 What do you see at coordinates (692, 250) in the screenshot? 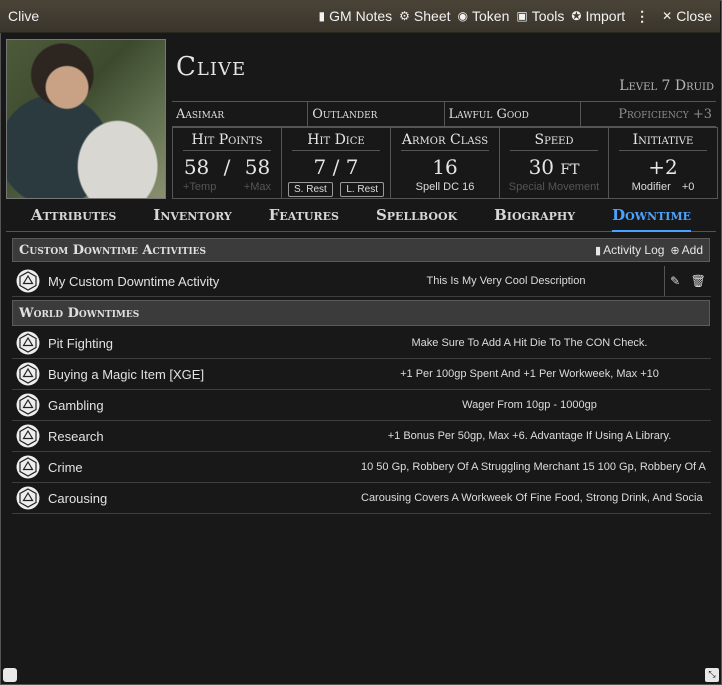
I see `add-label: Add` at bounding box center [692, 250].